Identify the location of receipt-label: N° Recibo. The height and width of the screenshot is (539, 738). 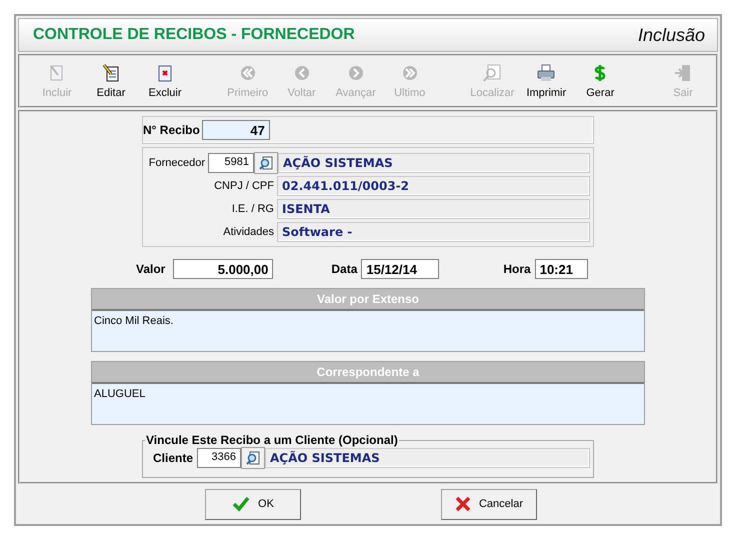
(171, 130).